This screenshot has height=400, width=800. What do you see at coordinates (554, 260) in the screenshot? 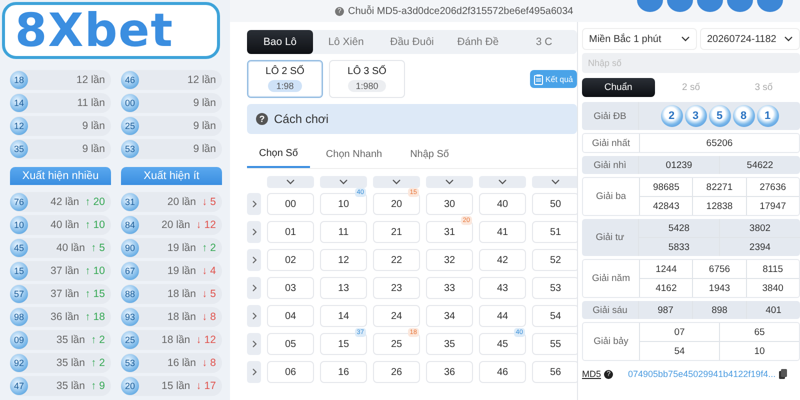
I see `number-cell: 52` at bounding box center [554, 260].